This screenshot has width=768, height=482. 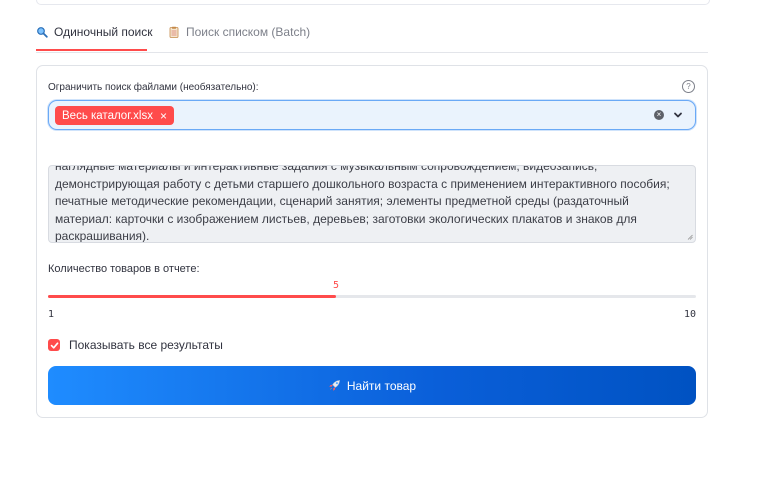 I want to click on remove-chip-icon: ×, so click(x=163, y=116).